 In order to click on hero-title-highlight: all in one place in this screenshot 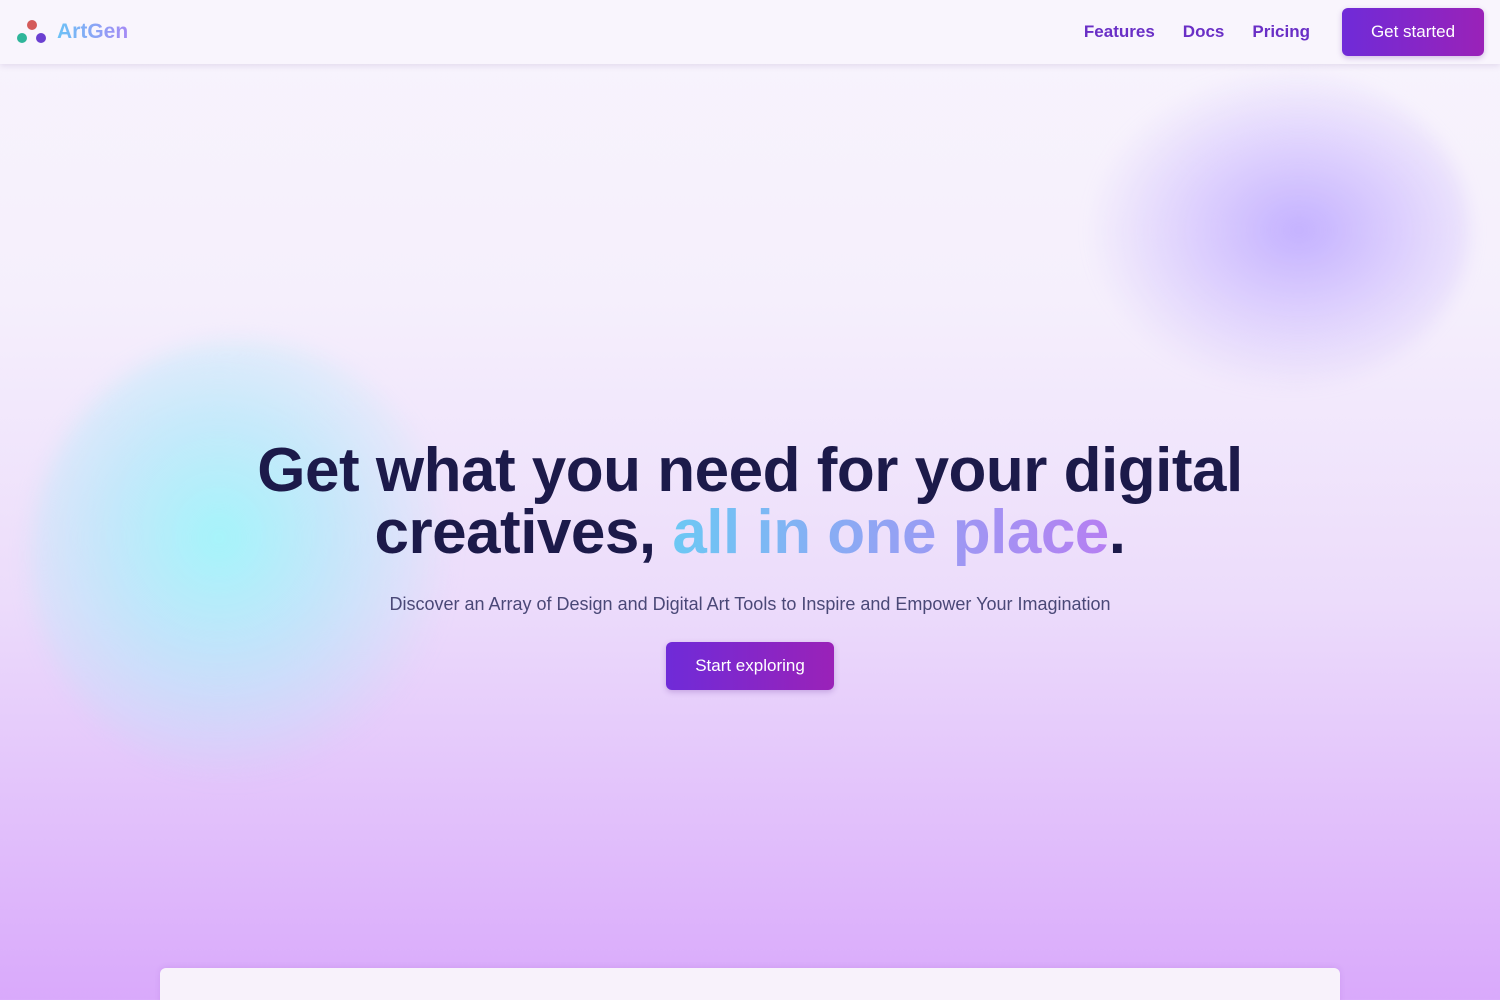, I will do `click(890, 532)`.